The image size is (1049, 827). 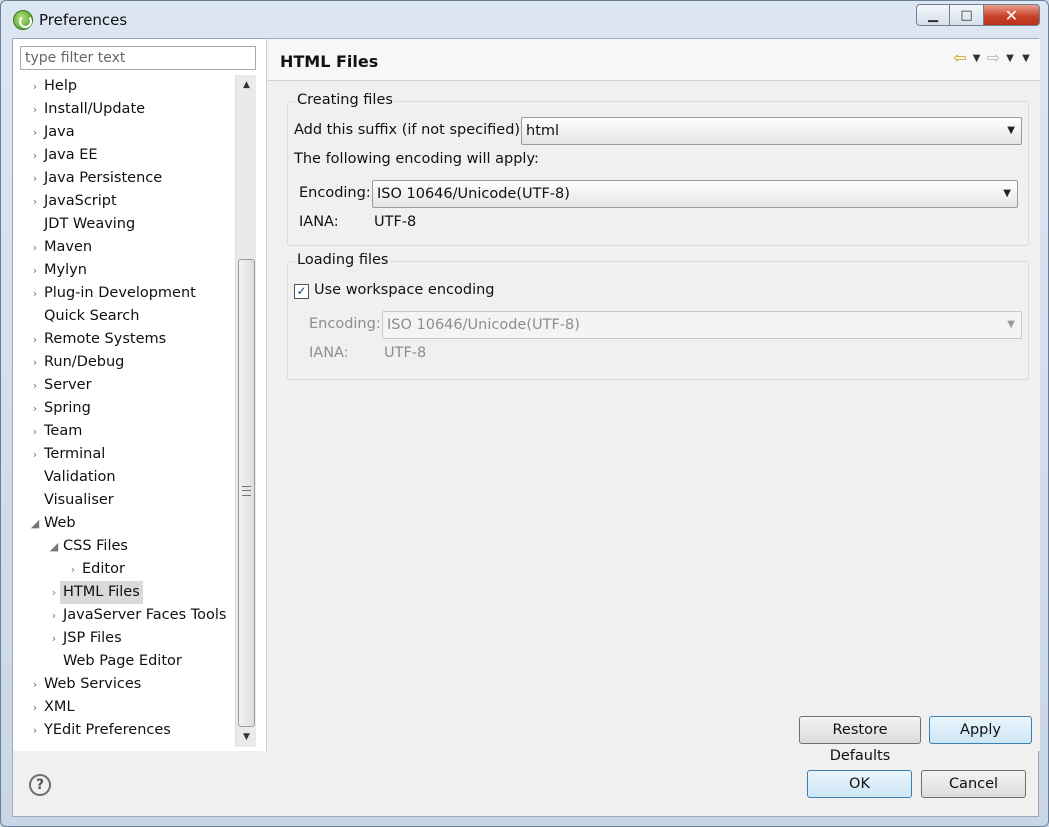 What do you see at coordinates (124, 247) in the screenshot?
I see `tree-item: › Maven` at bounding box center [124, 247].